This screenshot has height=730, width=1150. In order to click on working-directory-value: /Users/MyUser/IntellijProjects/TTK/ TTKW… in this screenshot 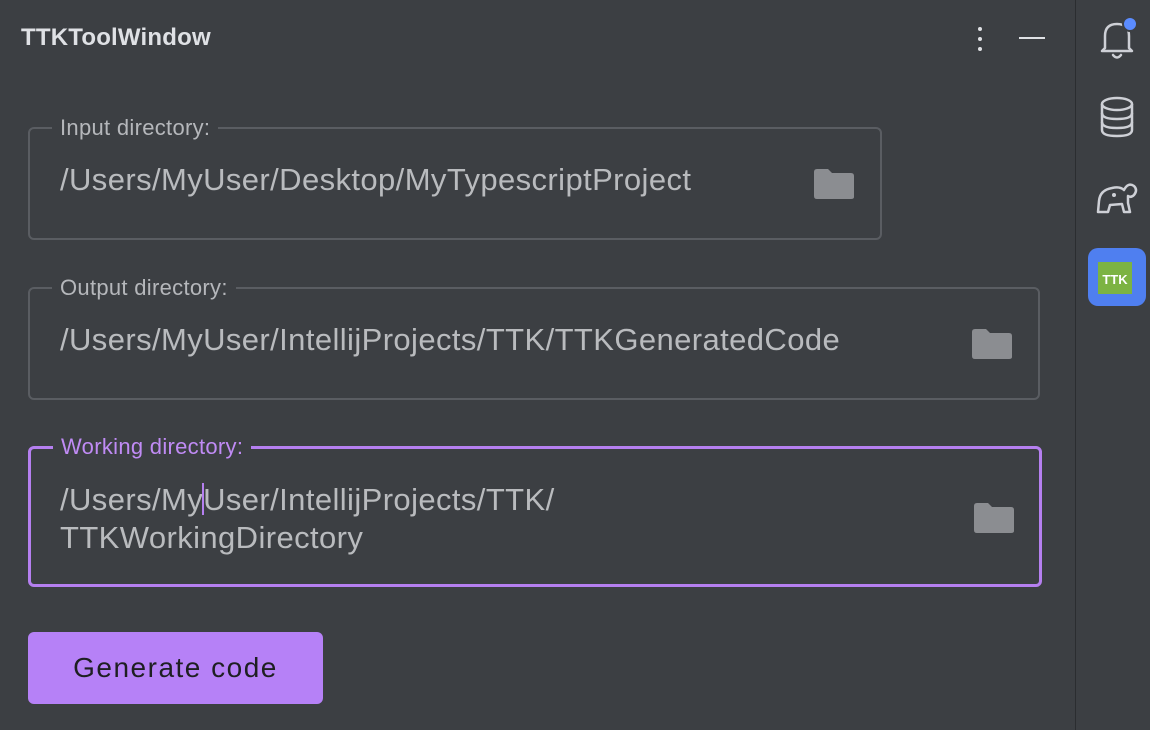, I will do `click(307, 519)`.